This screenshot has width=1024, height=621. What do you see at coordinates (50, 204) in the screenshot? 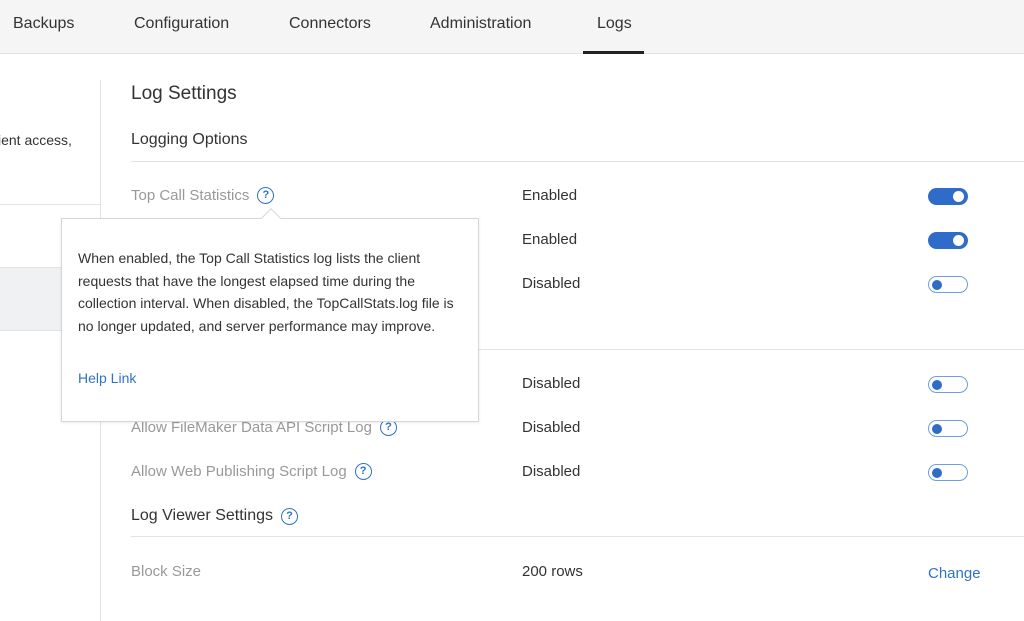
I see `left-panel-divider` at bounding box center [50, 204].